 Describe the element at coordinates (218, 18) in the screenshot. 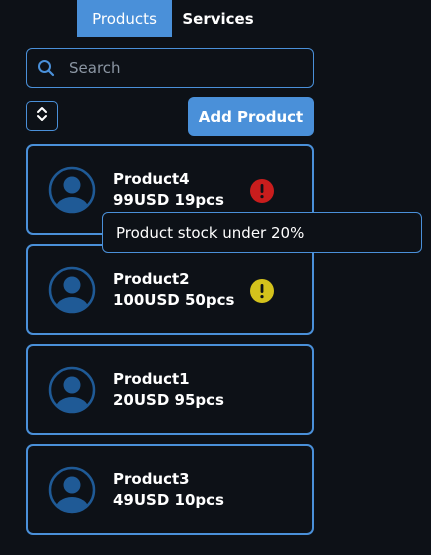

I see `tab-services: Services` at that location.